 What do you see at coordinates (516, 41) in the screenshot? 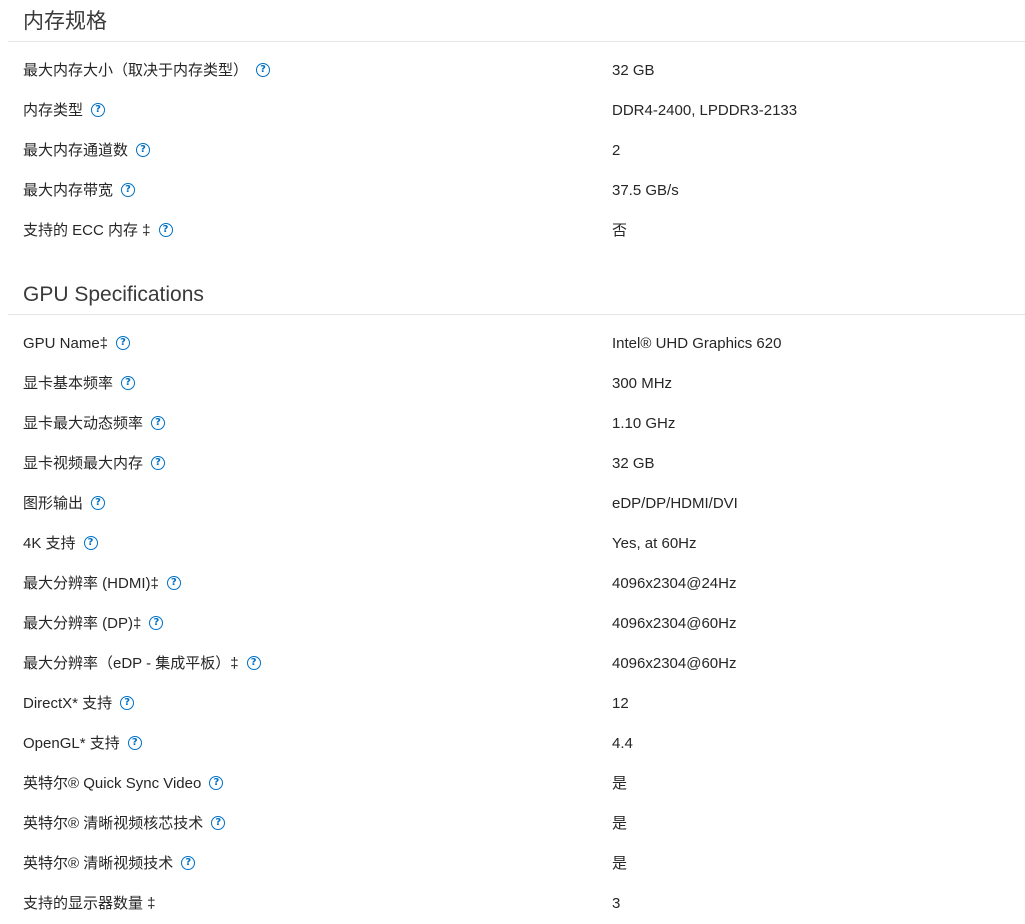
I see `memory-section-divider` at bounding box center [516, 41].